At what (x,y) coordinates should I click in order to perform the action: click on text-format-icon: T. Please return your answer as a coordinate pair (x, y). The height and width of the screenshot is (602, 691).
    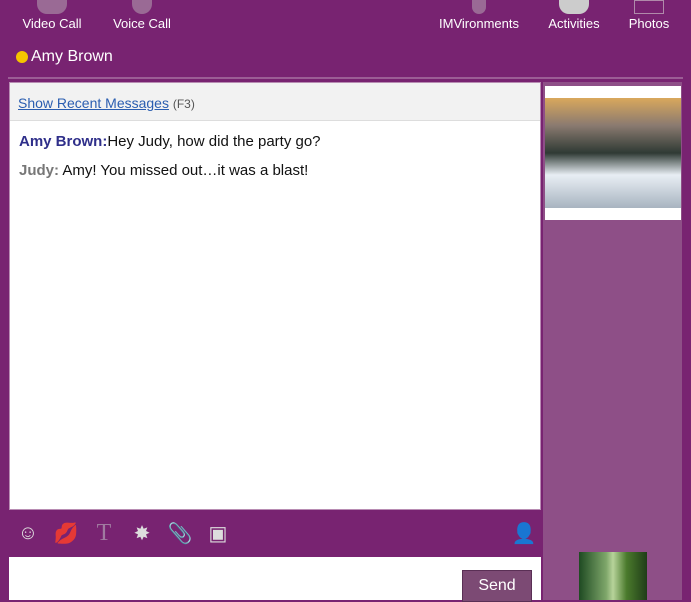
    Looking at the image, I should click on (104, 533).